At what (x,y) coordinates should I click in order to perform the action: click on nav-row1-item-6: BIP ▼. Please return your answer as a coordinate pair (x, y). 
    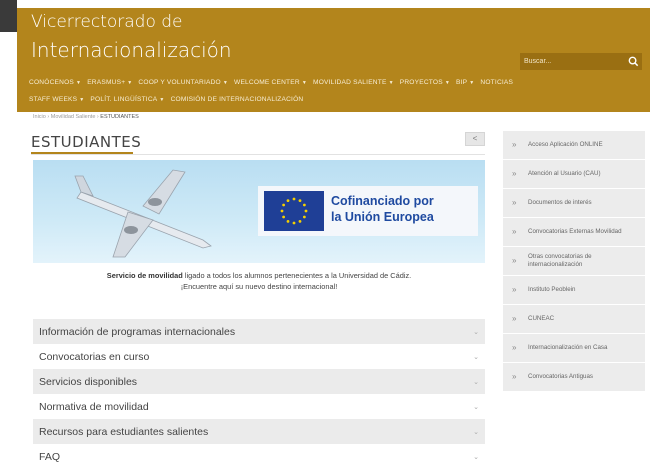
    Looking at the image, I should click on (465, 82).